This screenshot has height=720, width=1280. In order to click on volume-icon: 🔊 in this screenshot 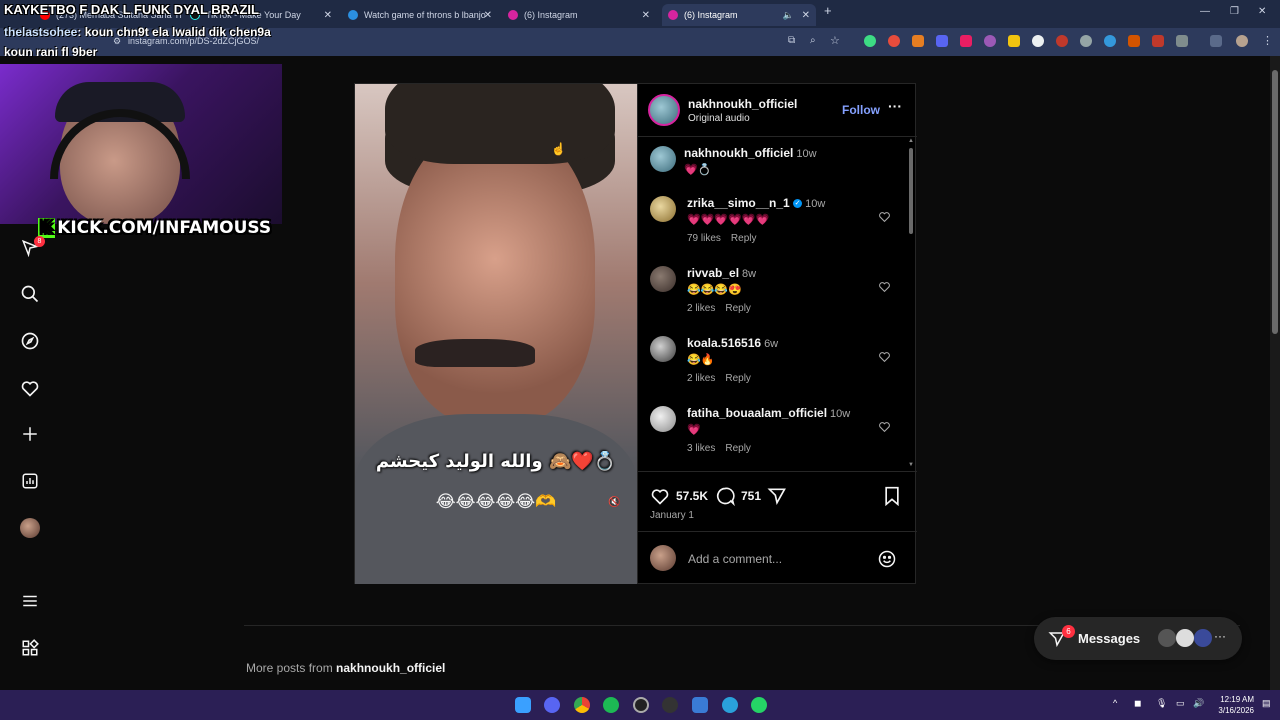, I will do `click(1198, 703)`.